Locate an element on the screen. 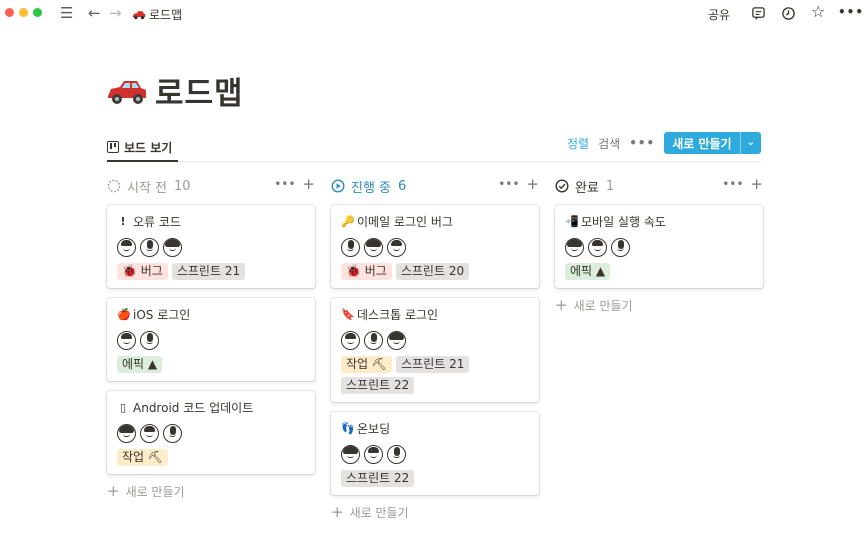 The height and width of the screenshot is (545, 865). column-count: 1 is located at coordinates (610, 186).